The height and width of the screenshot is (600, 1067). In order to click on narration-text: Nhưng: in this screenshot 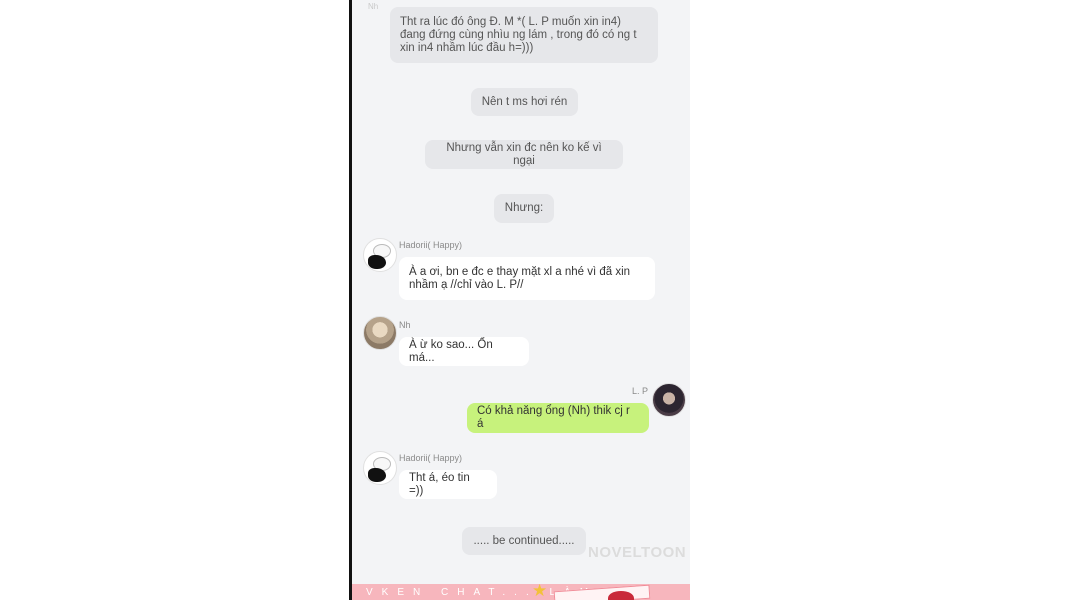, I will do `click(524, 208)`.